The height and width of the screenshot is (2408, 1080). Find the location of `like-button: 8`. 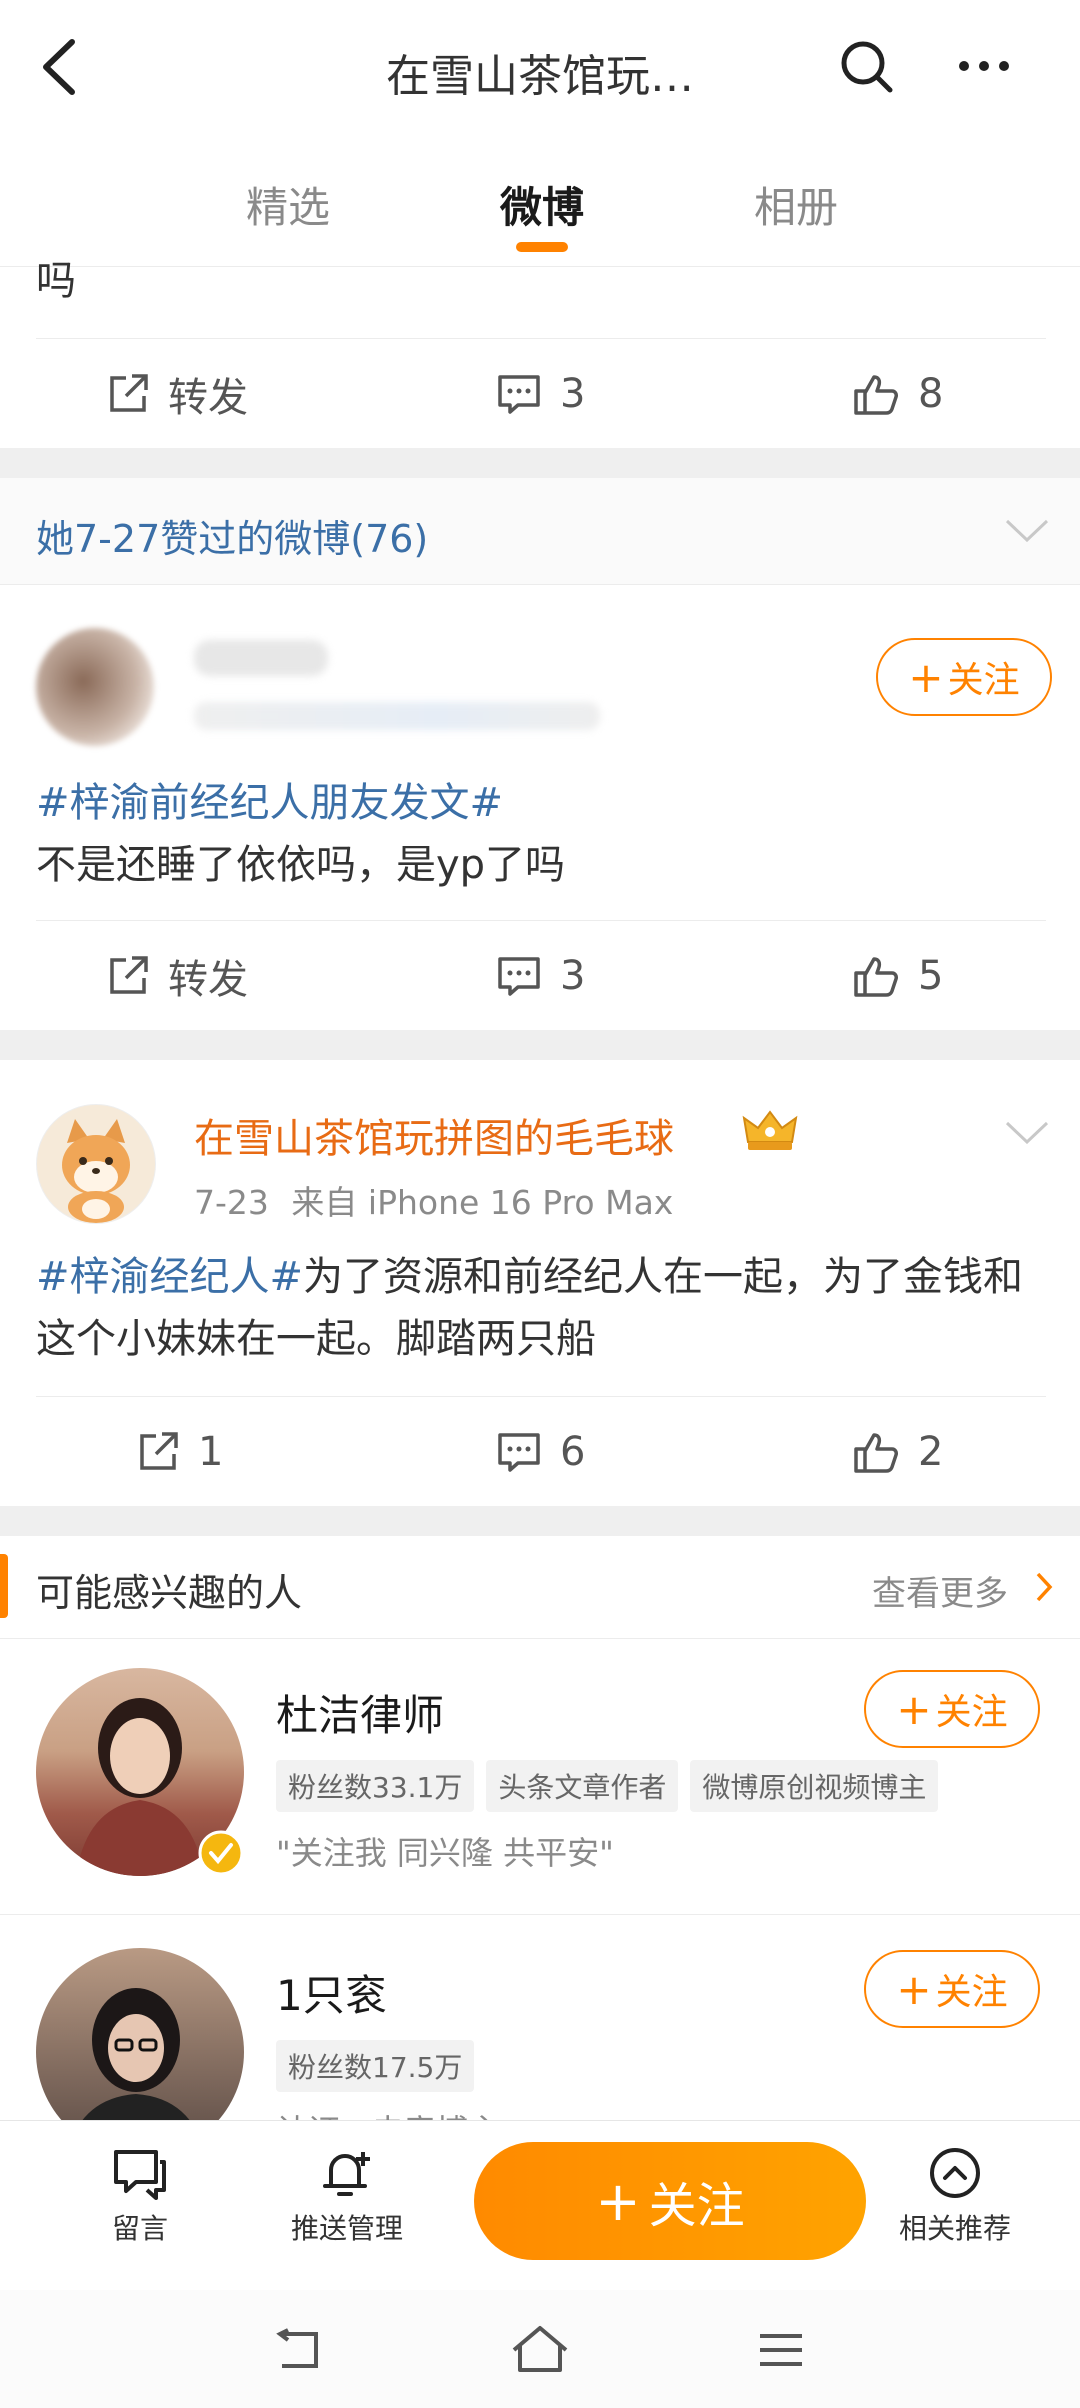

like-button: 8 is located at coordinates (897, 394).